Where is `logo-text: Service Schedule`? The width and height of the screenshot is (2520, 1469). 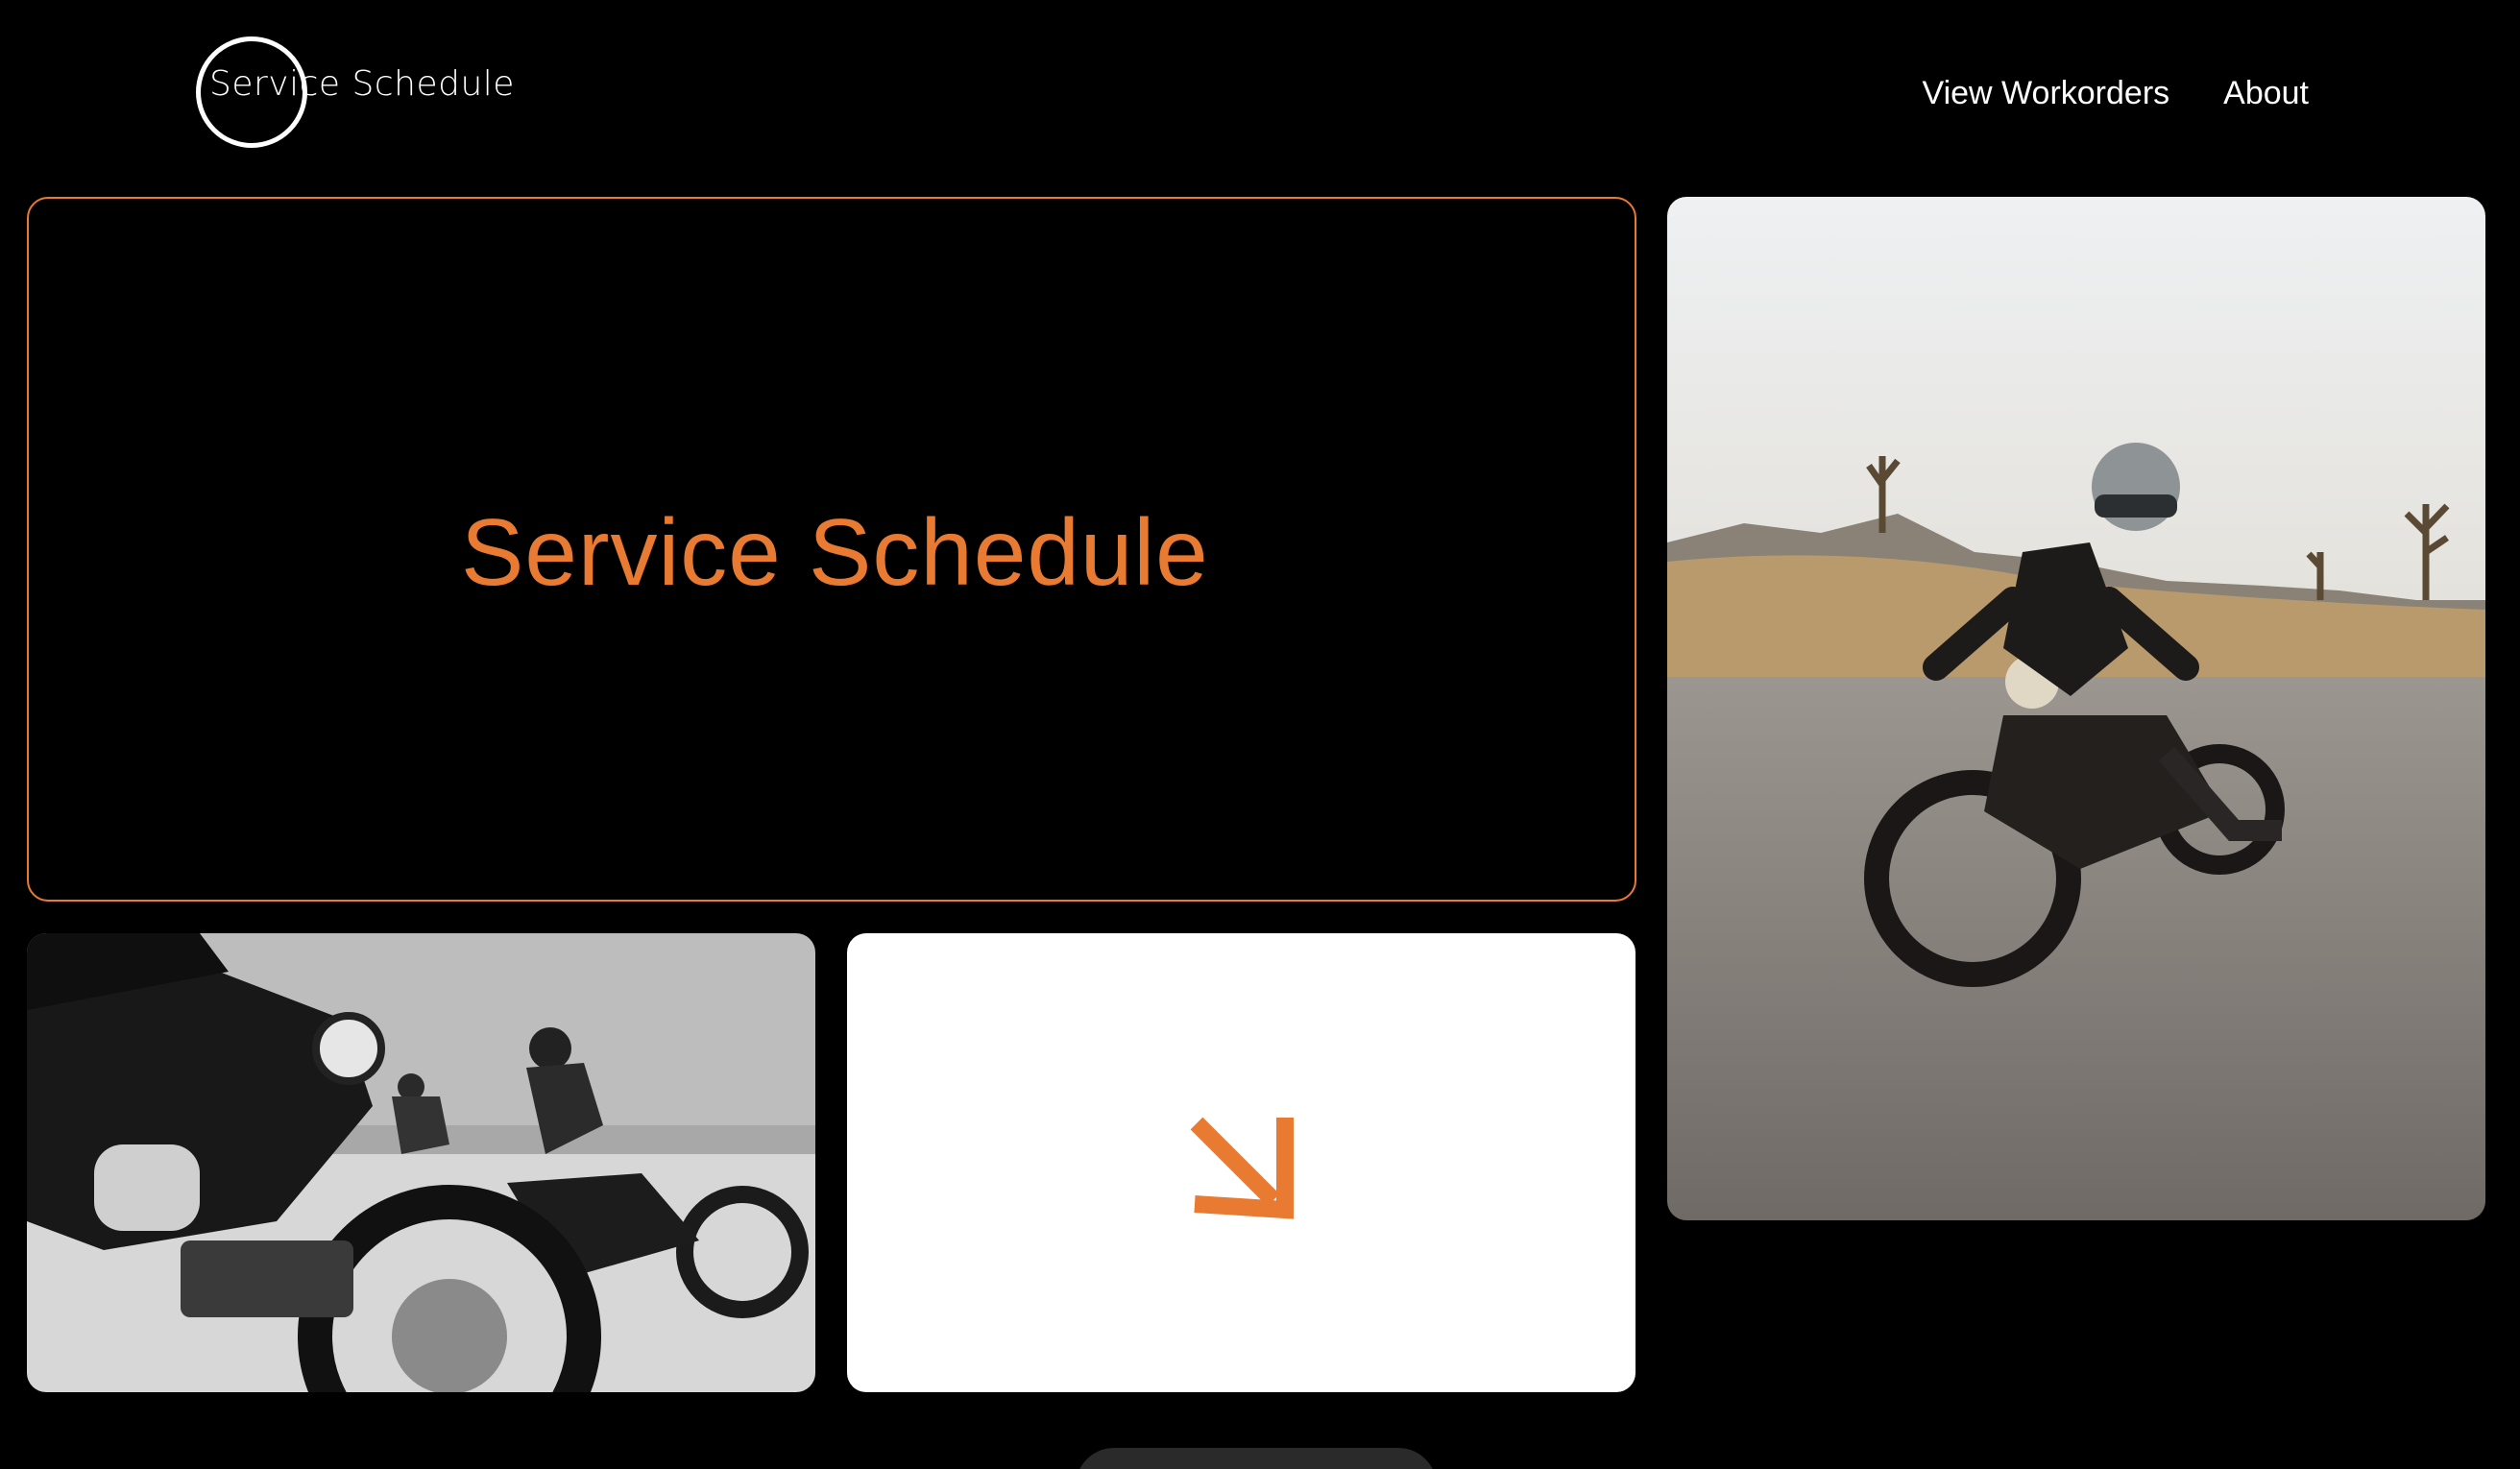
logo-text: Service Schedule is located at coordinates (362, 83).